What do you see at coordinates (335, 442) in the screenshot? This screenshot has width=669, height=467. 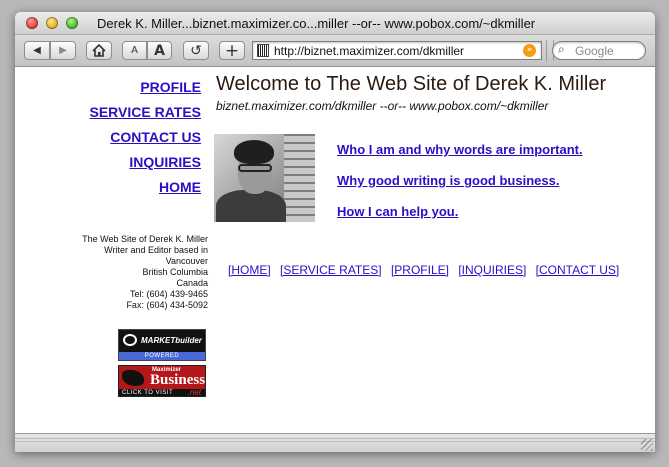 I see `status-bar` at bounding box center [335, 442].